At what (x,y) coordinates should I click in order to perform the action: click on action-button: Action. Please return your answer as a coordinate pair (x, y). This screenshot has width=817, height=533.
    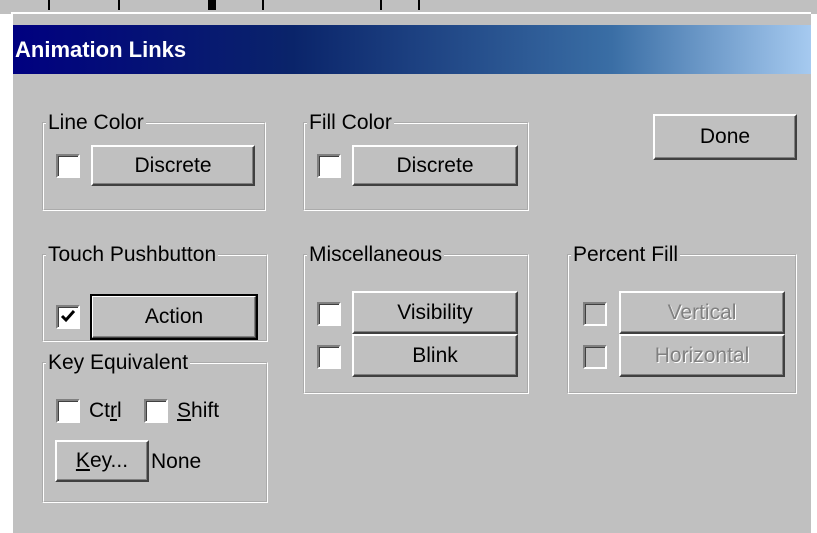
    Looking at the image, I should click on (174, 317).